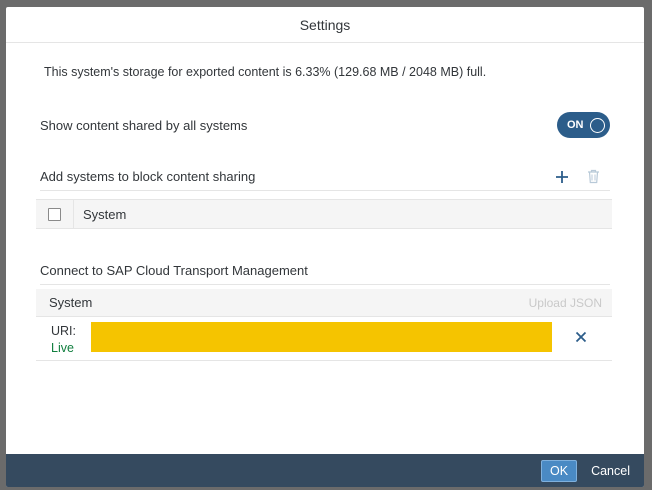 This screenshot has height=490, width=652. I want to click on redacted-uri-value, so click(321, 337).